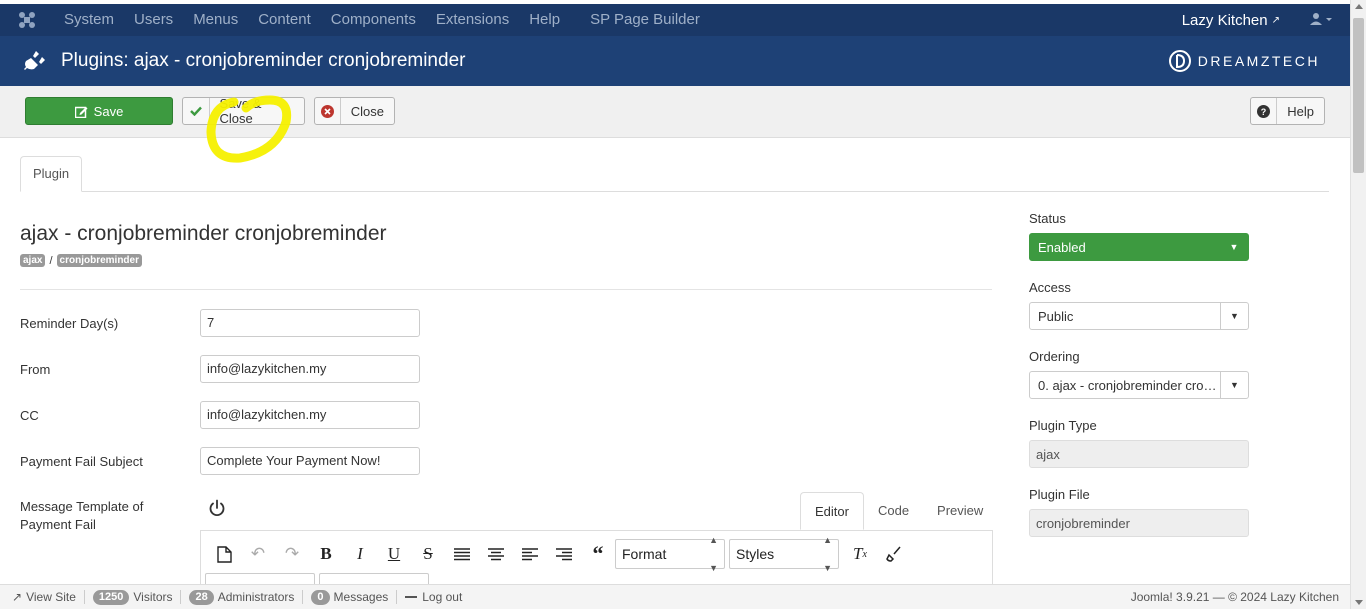 This screenshot has width=1366, height=609. I want to click on access-value: Public, so click(1056, 316).